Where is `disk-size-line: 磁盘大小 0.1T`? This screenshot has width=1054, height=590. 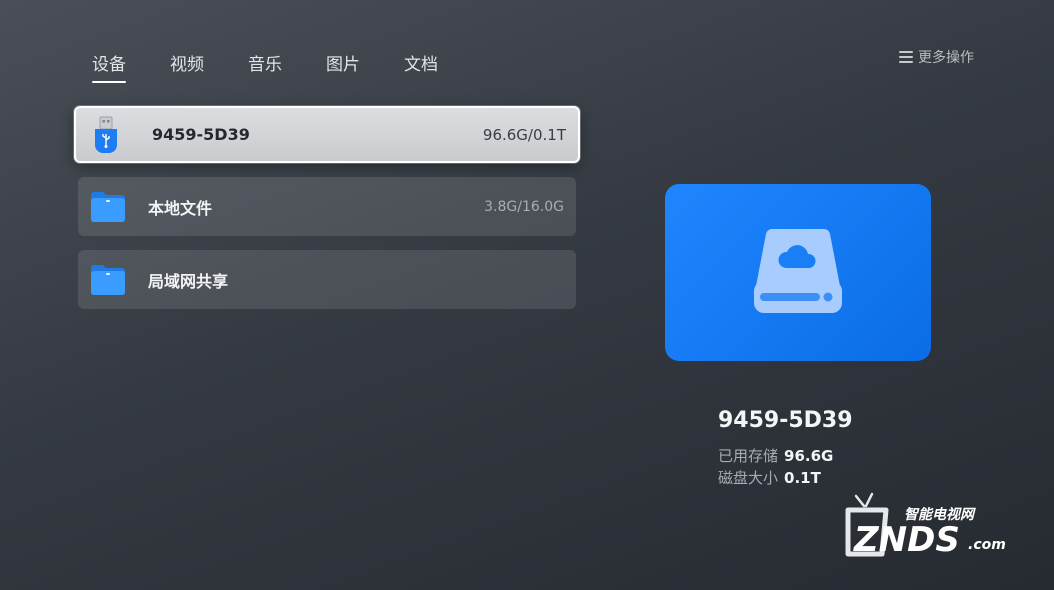 disk-size-line: 磁盘大小 0.1T is located at coordinates (785, 478).